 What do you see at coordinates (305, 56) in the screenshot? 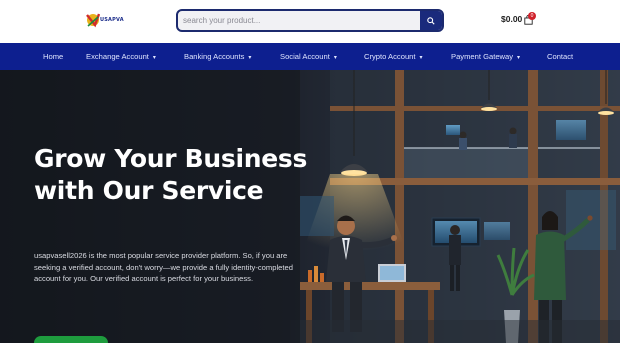
I see `nav-label: Social Account` at bounding box center [305, 56].